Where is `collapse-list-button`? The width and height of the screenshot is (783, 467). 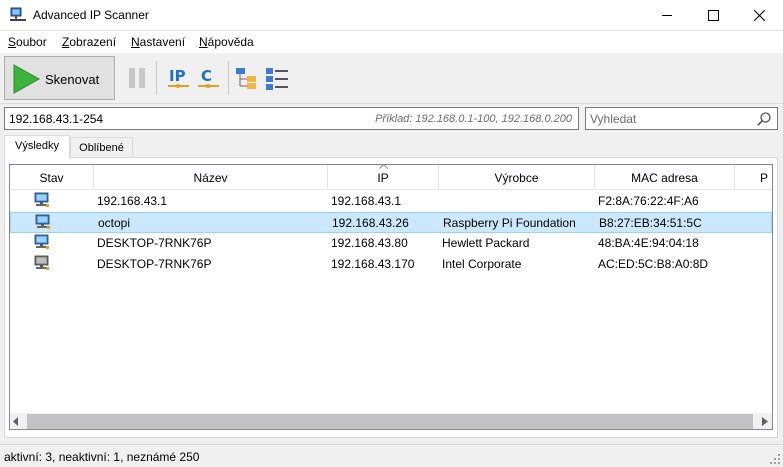 collapse-list-button is located at coordinates (277, 78).